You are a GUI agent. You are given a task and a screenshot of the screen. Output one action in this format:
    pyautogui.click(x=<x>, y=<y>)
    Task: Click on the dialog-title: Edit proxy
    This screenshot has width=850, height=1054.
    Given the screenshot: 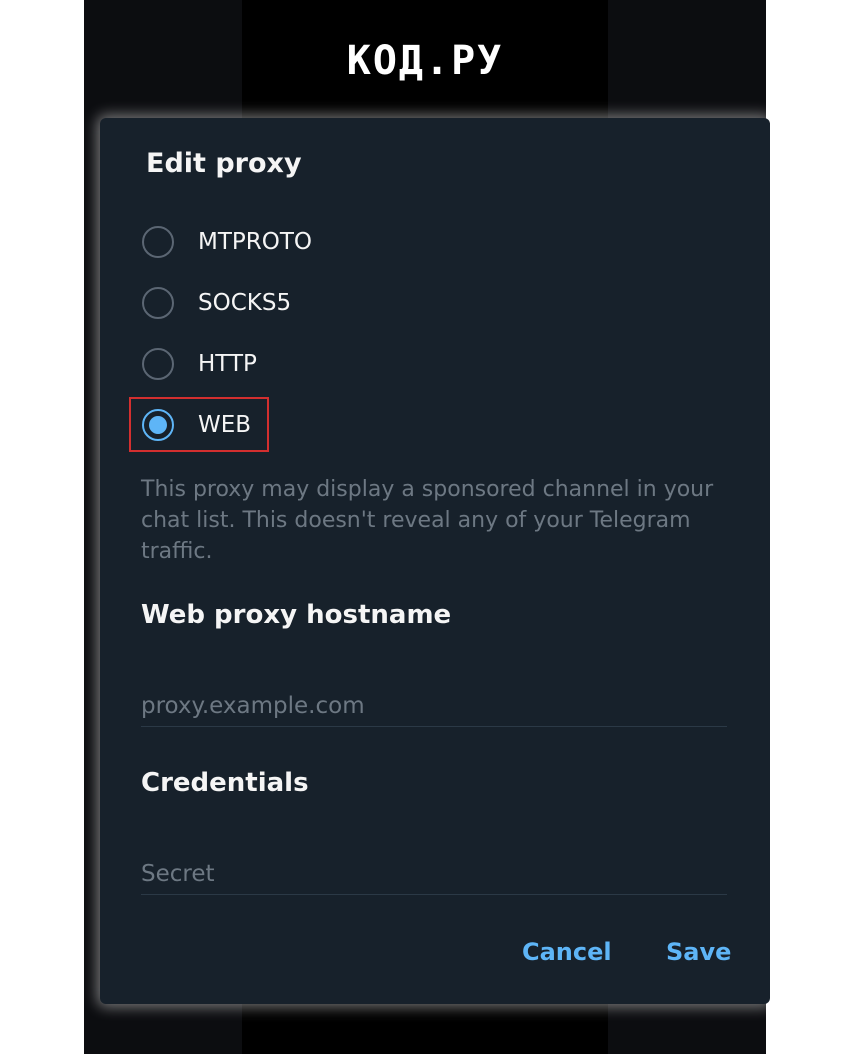 What is the action you would take?
    pyautogui.click(x=224, y=163)
    